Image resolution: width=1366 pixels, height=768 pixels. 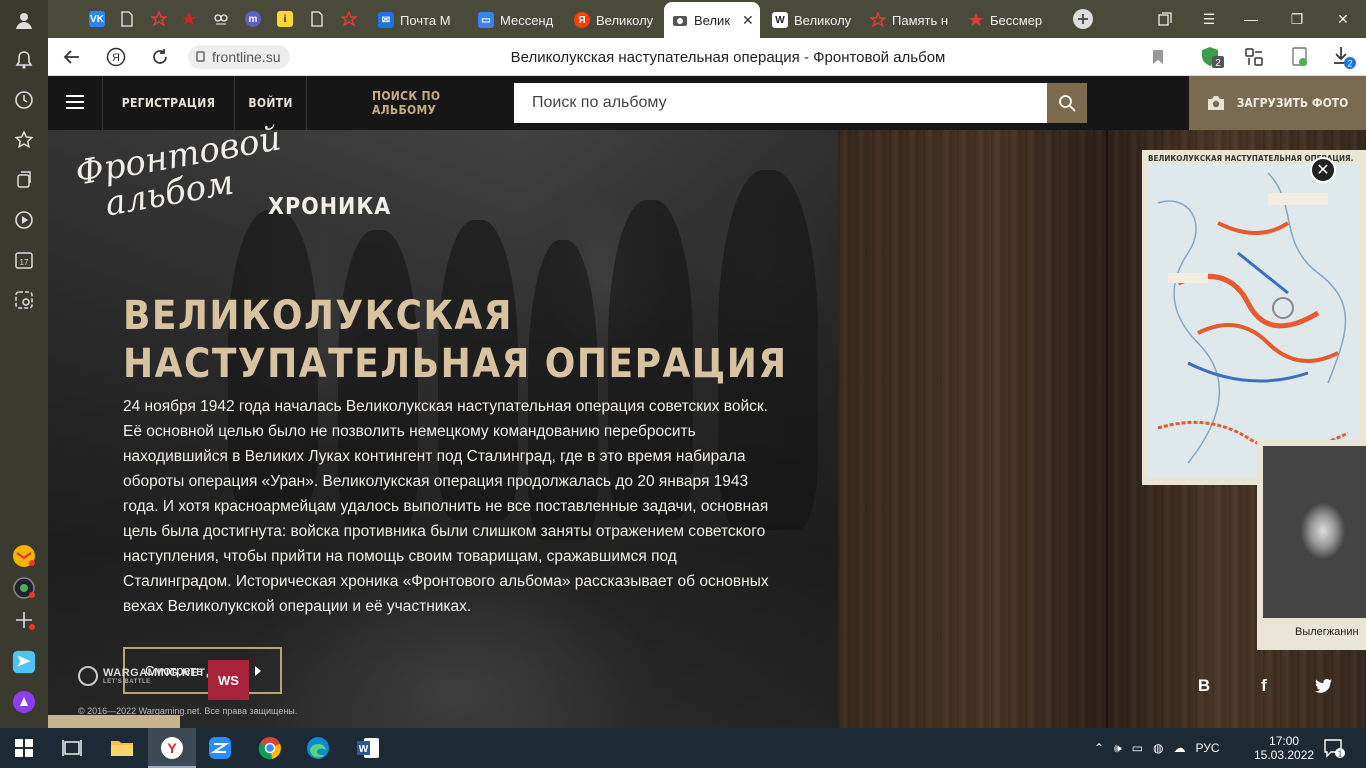 I want to click on upload-photo-button: ЗАГРУЗИТЬ ФОТО, so click(x=1277, y=103).